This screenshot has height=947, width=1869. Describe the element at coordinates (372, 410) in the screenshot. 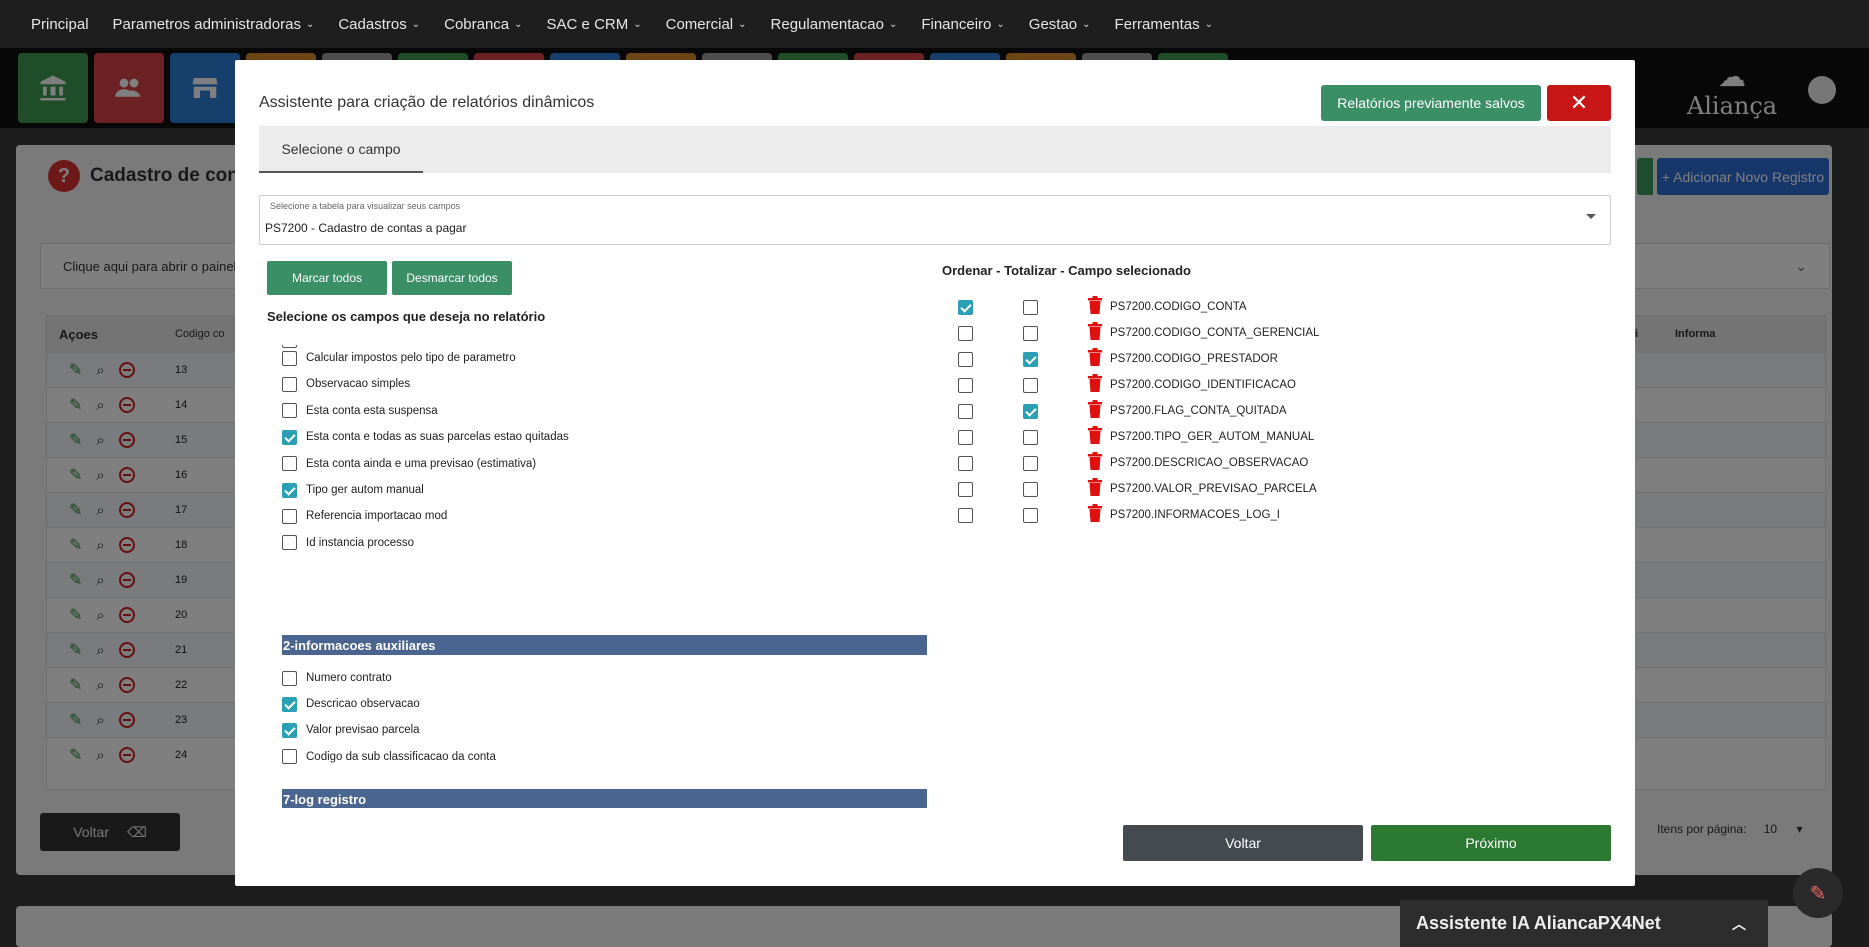

I see `field-label: Esta conta esta suspensa` at that location.